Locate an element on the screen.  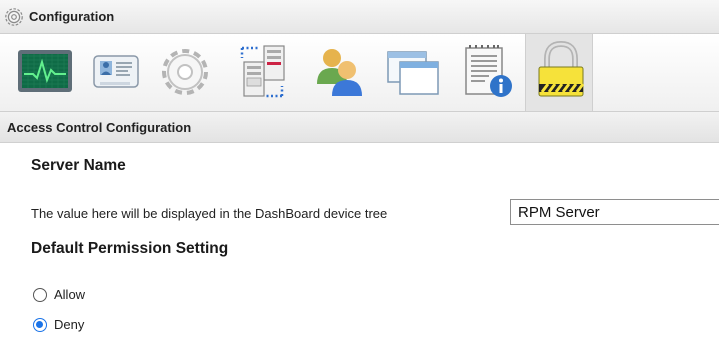
users-icon is located at coordinates (339, 72).